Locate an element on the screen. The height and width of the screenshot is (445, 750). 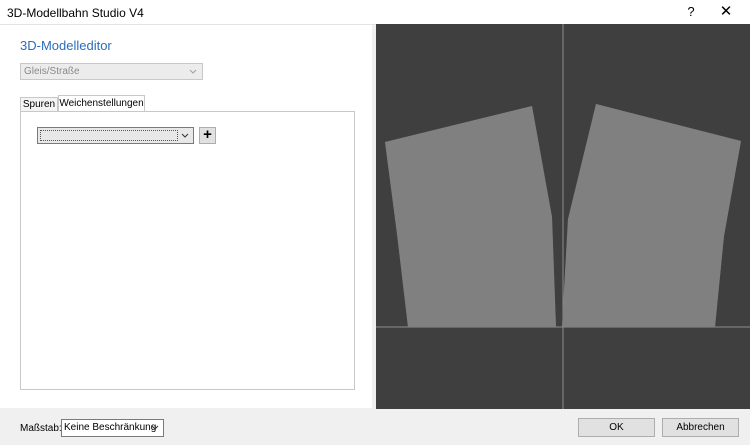
category-select-value: Gleis/Straße is located at coordinates (52, 71).